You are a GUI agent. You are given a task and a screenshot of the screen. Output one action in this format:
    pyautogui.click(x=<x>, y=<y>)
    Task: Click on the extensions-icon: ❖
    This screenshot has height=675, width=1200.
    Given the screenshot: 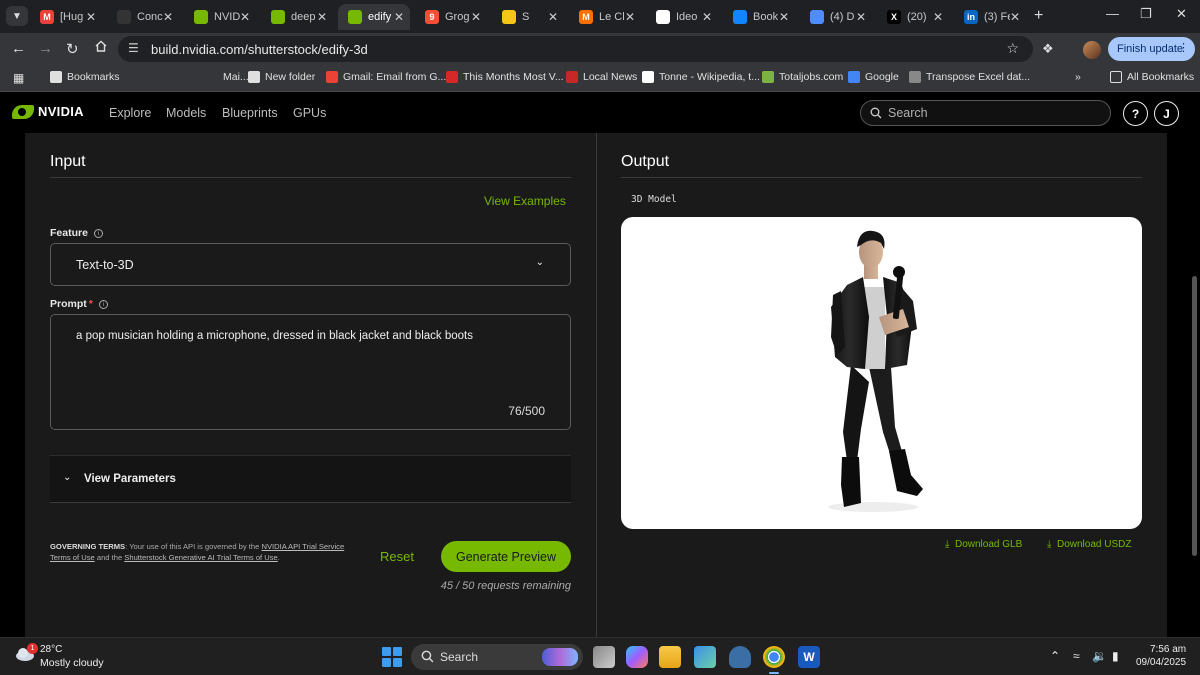 What is the action you would take?
    pyautogui.click(x=1048, y=49)
    